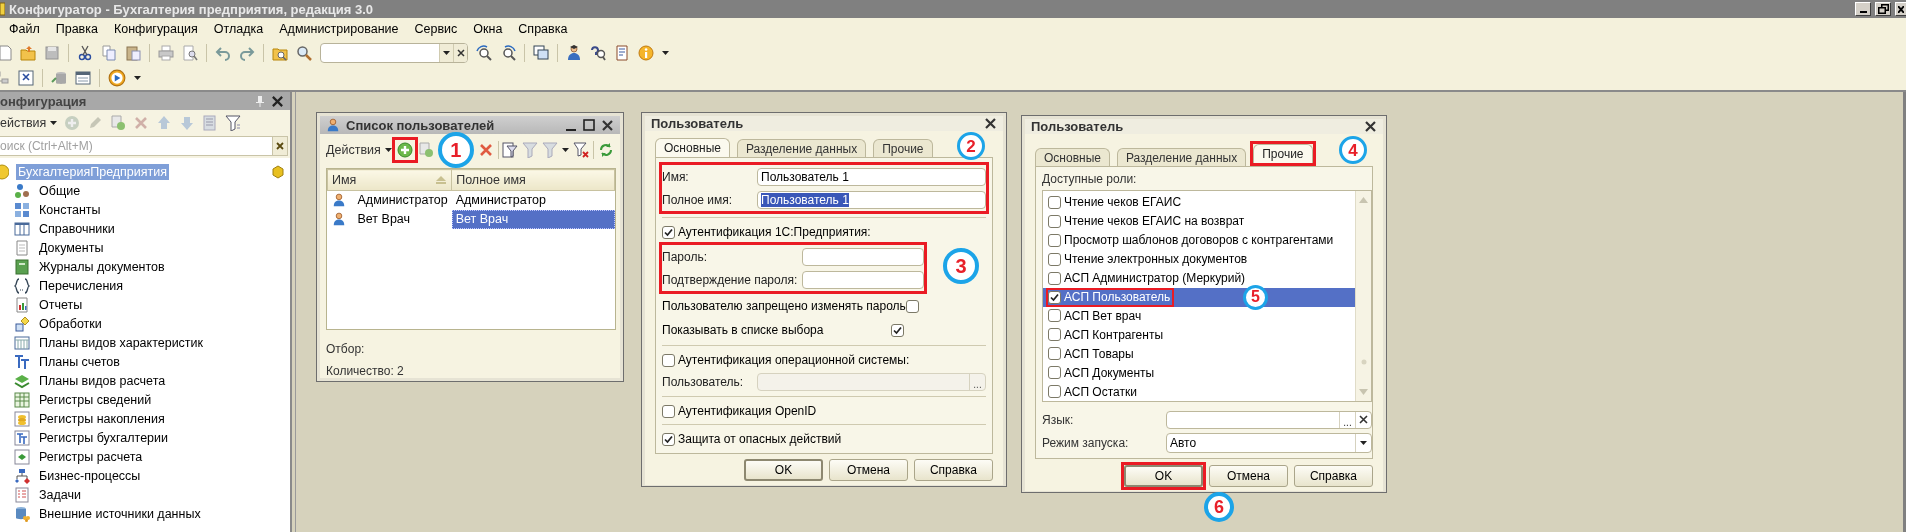 This screenshot has height=532, width=1906. Describe the element at coordinates (90, 475) in the screenshot. I see `tree-item: Бизнес-процессы` at that location.